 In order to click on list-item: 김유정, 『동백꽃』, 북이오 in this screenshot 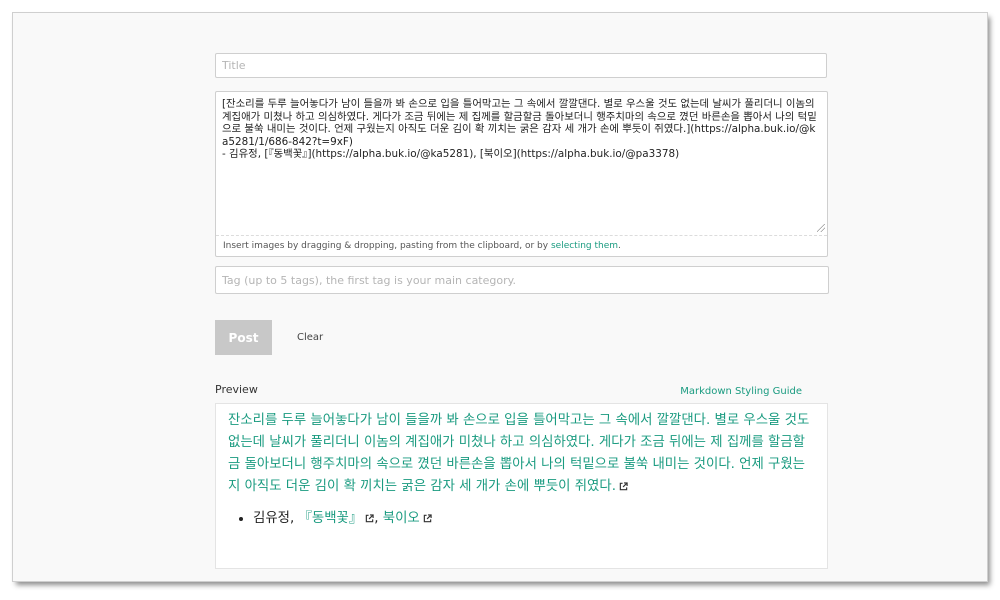, I will do `click(534, 519)`.